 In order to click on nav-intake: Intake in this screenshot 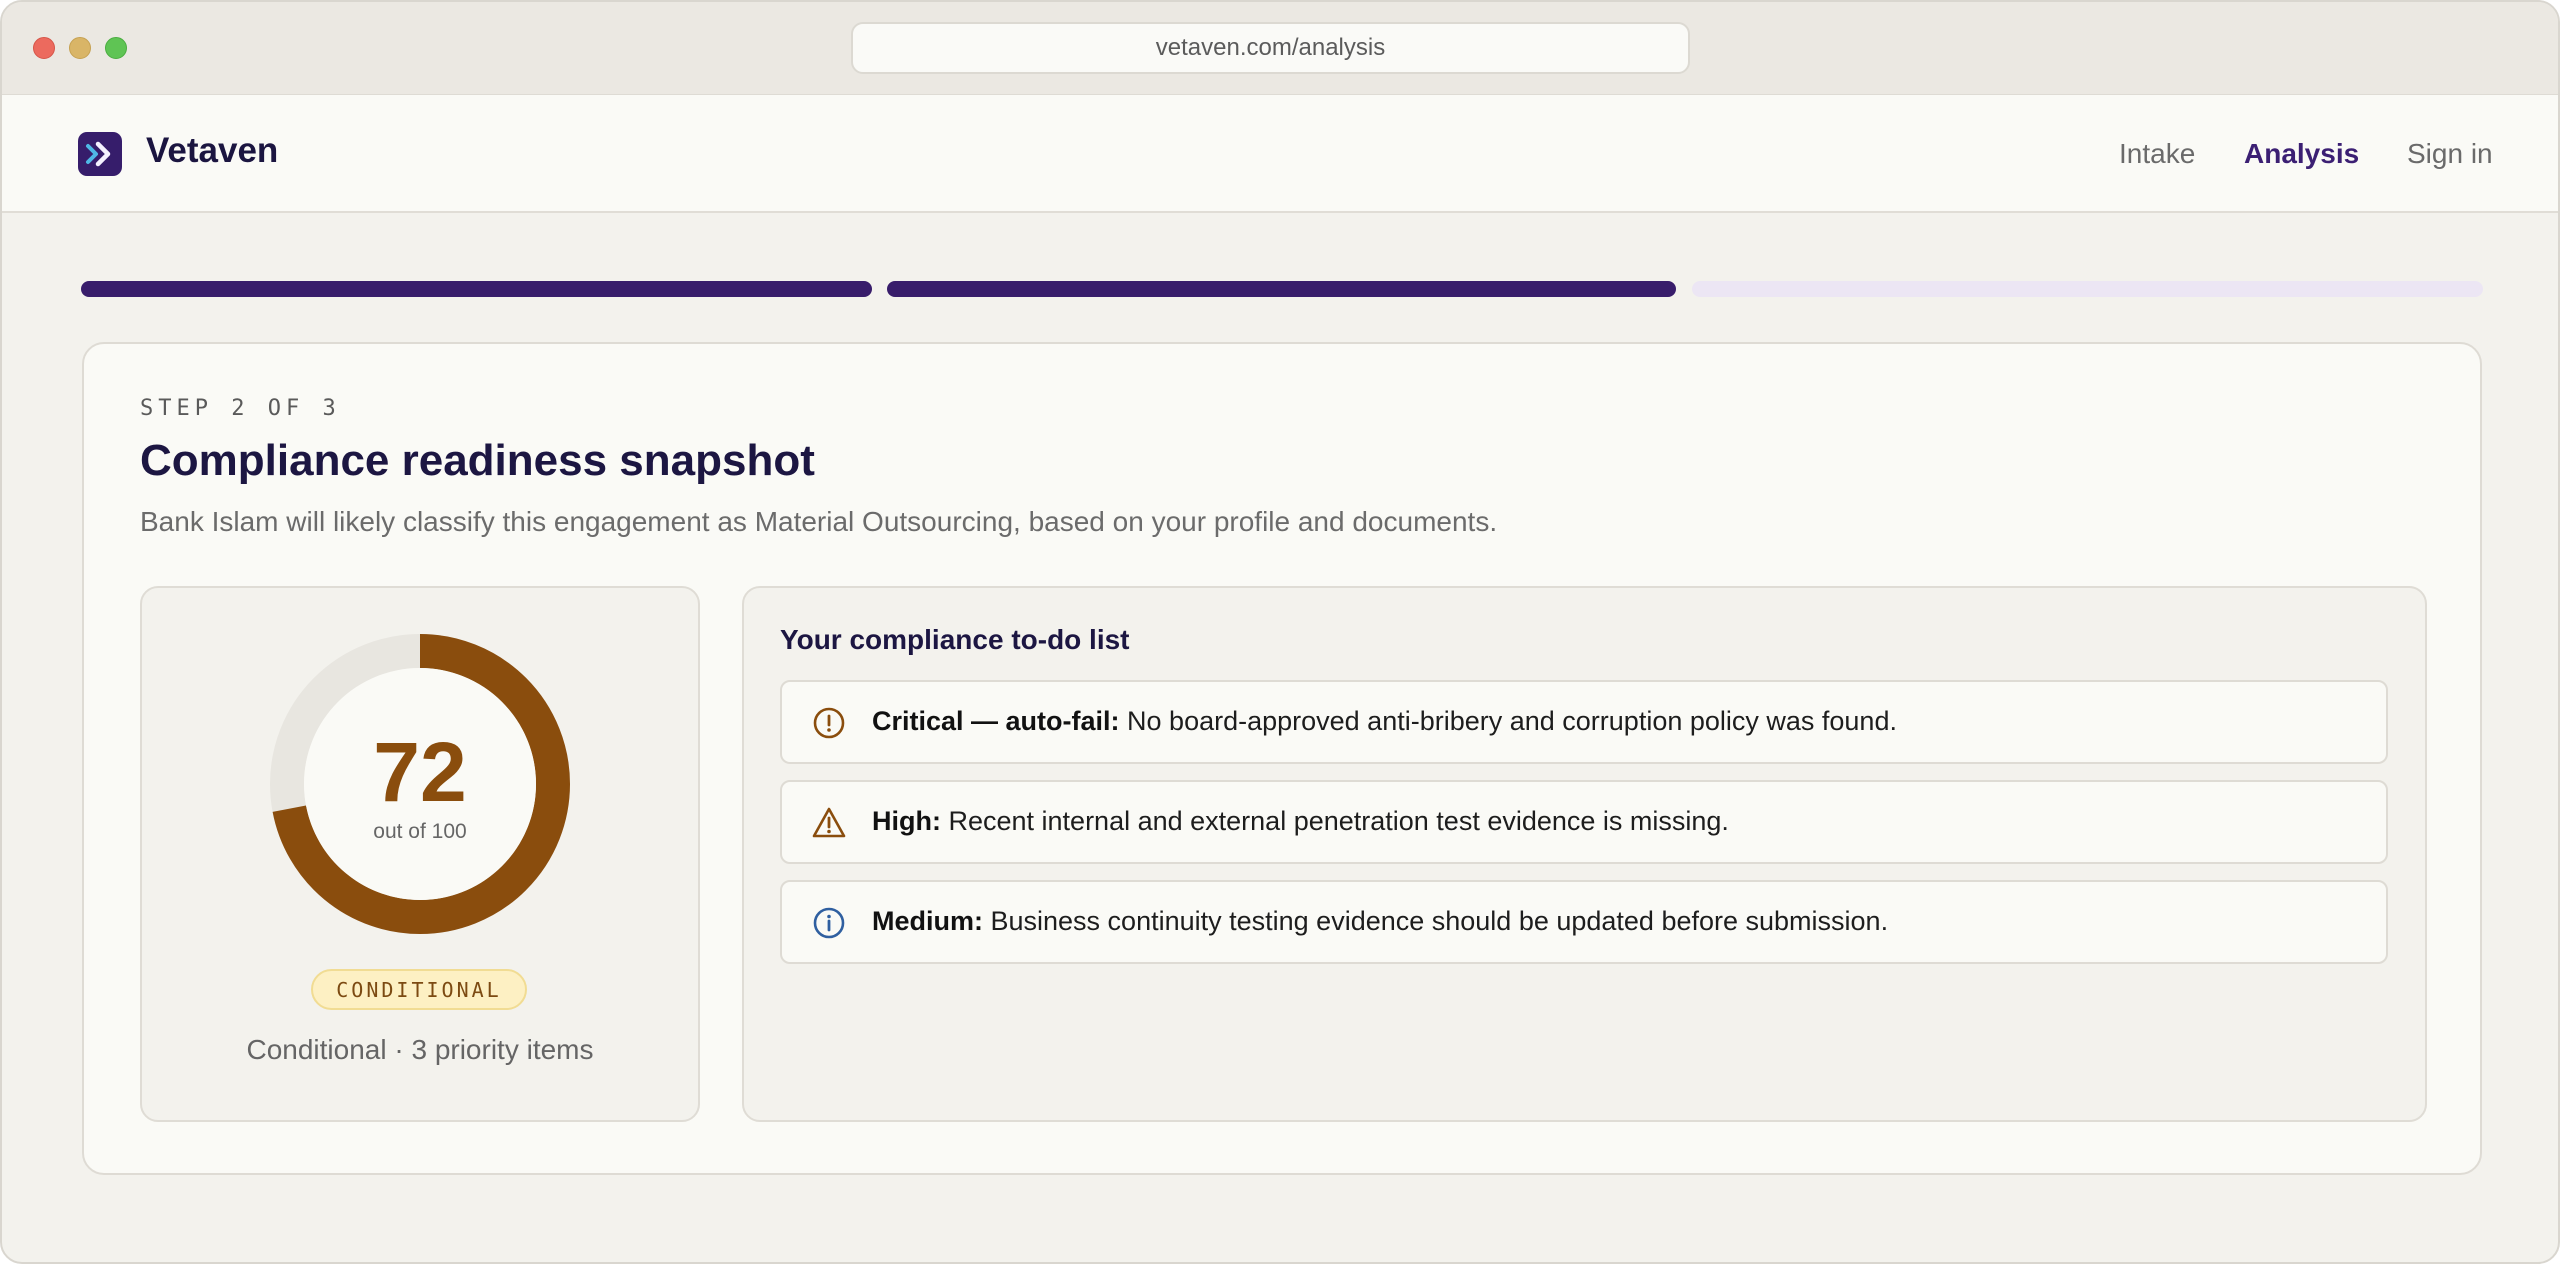, I will do `click(2157, 154)`.